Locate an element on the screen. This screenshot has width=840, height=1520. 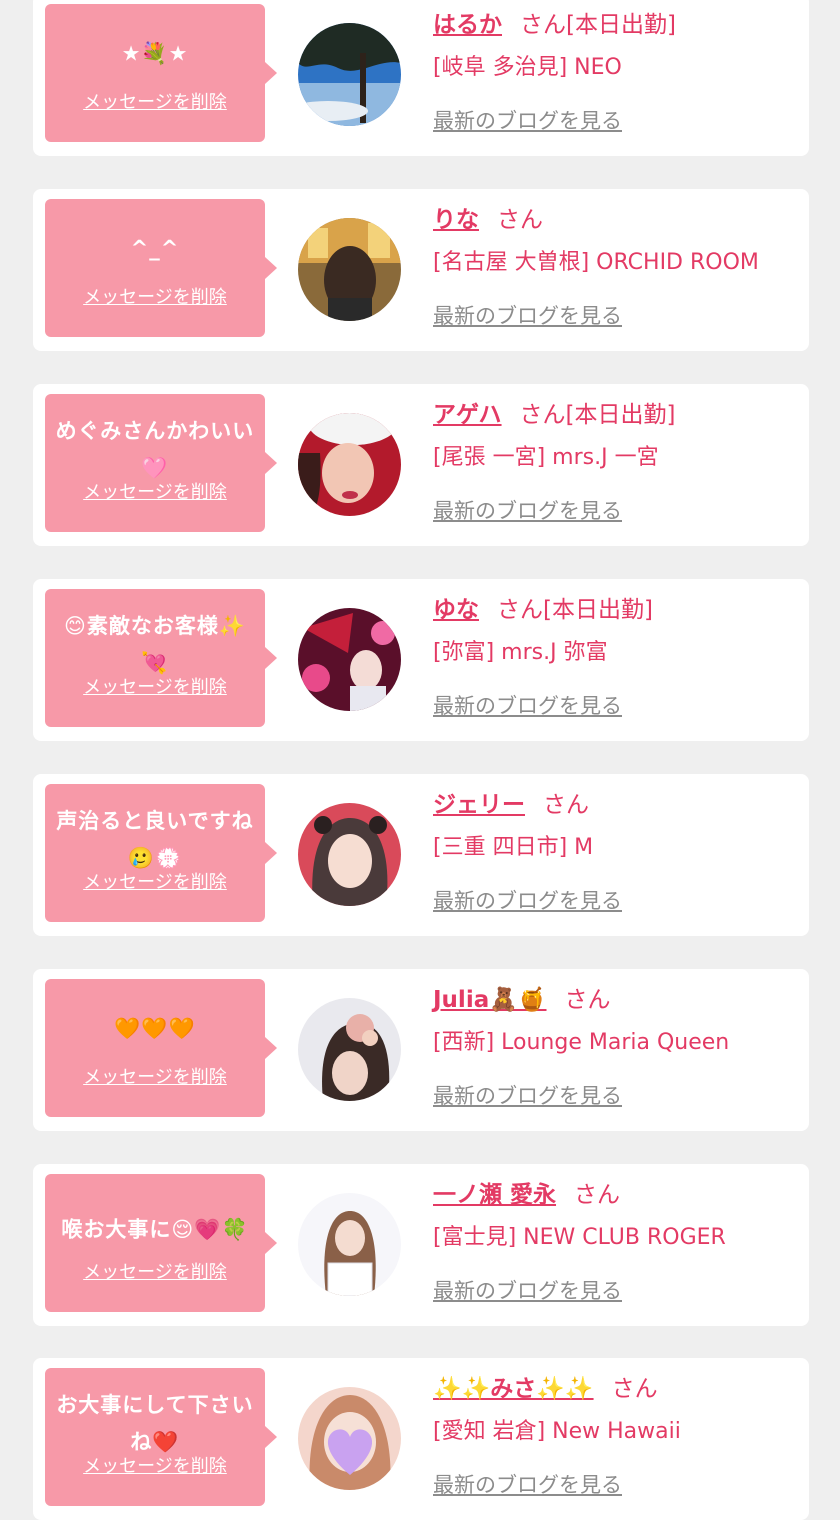
profile-name-link: ✨✨みさ✨✨ is located at coordinates (513, 1389).